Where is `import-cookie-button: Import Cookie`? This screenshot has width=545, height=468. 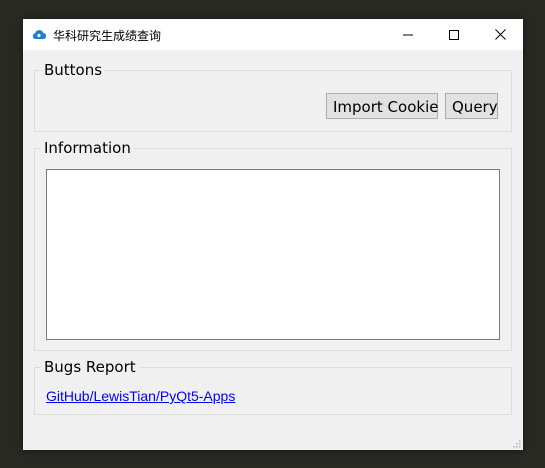 import-cookie-button: Import Cookie is located at coordinates (382, 106).